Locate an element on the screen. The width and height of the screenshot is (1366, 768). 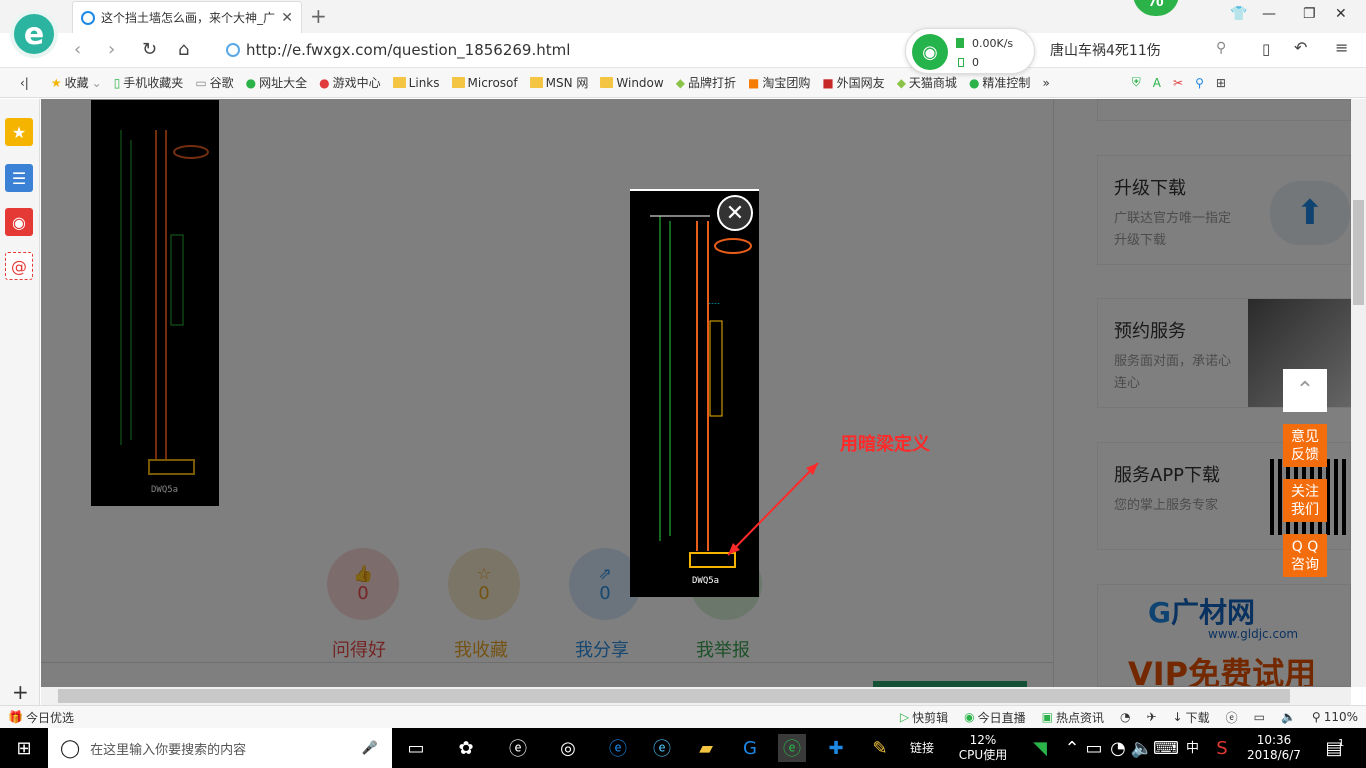
link-label: 链接 is located at coordinates (922, 748).